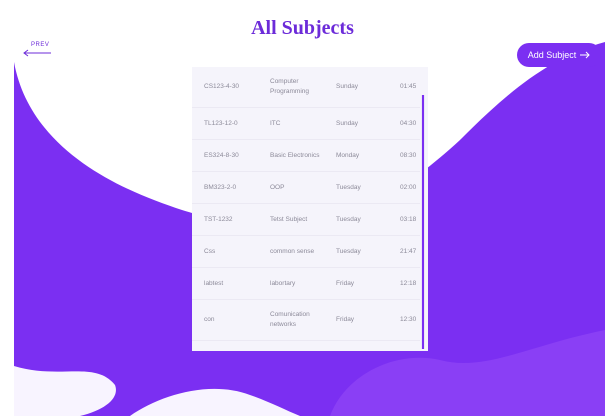  I want to click on table-row: TST-1232 Tetst Subject Tuesday 03:18, so click(306, 220).